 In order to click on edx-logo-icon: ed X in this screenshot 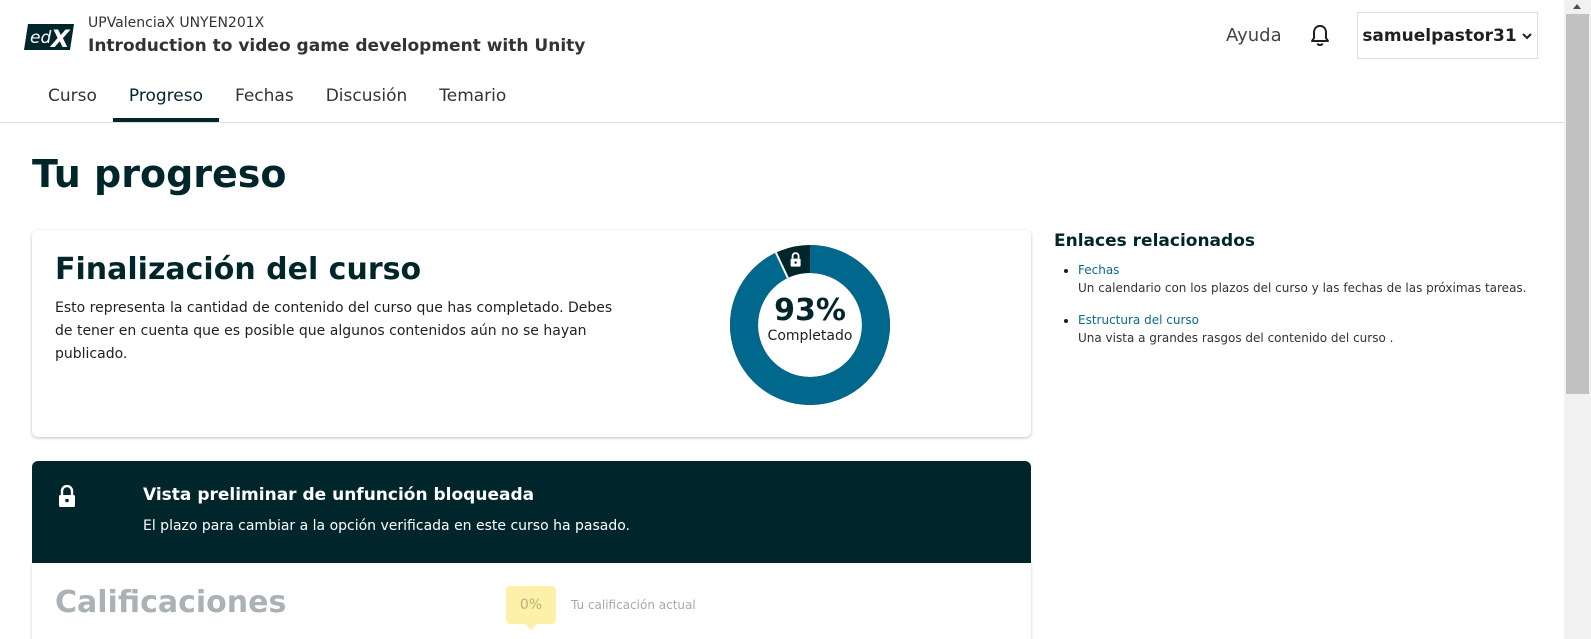, I will do `click(49, 37)`.